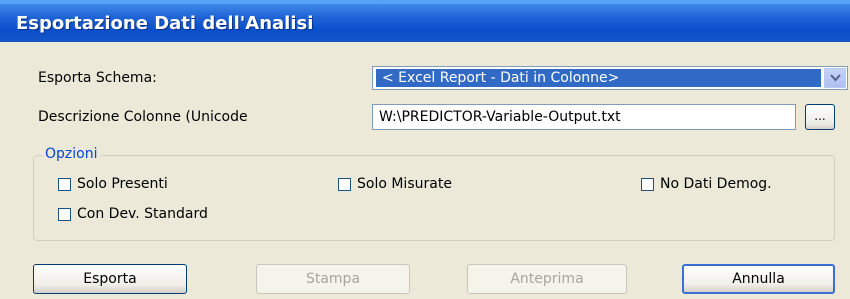 This screenshot has width=850, height=299. I want to click on solo-presenti-checkbox: Solo Presenti, so click(113, 184).